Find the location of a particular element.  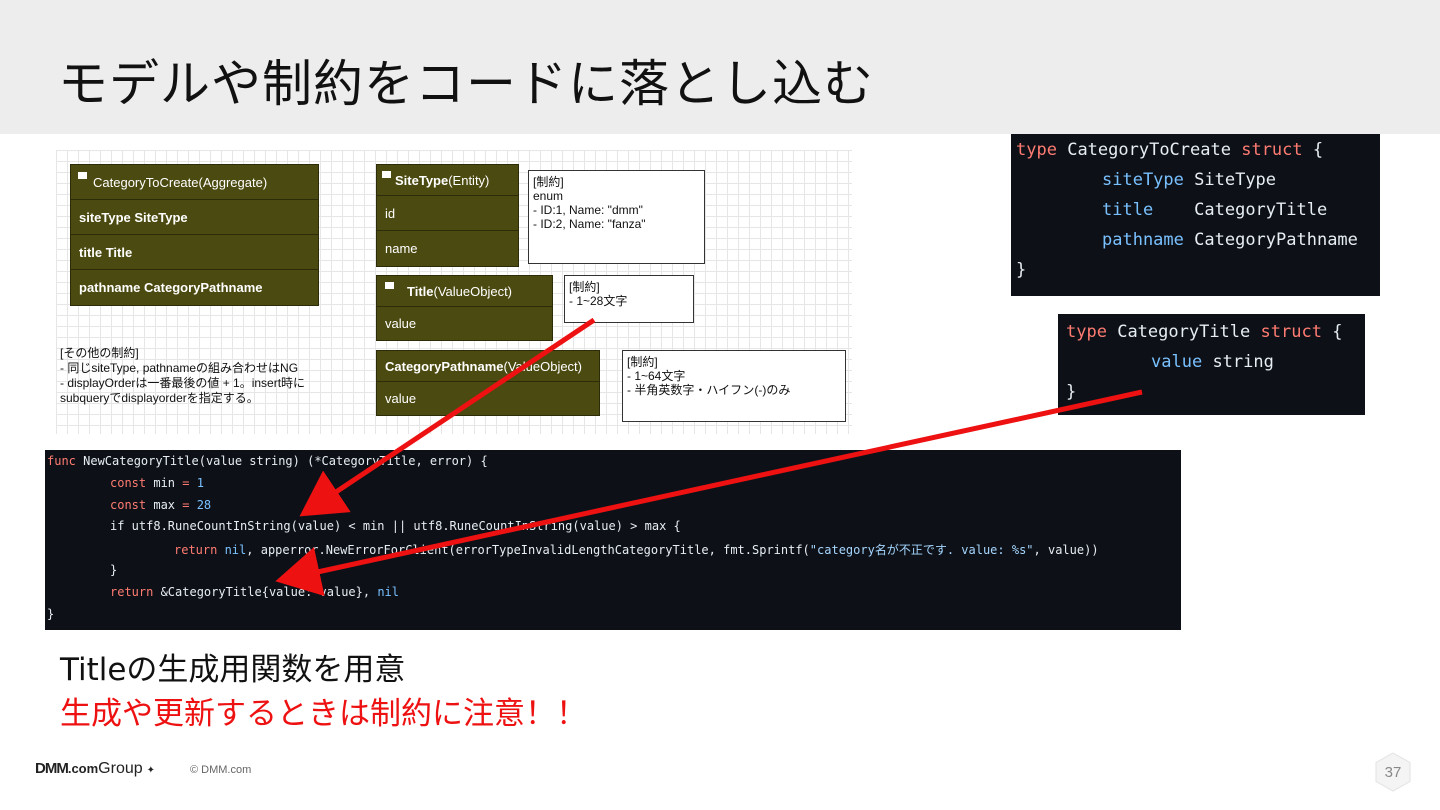

constraint-line: [その他の制約] is located at coordinates (99, 353).